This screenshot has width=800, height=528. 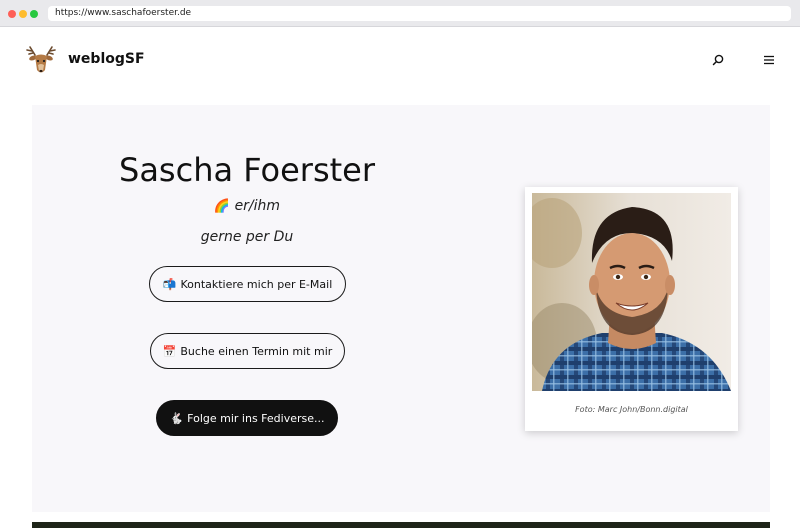 I want to click on site-header: weblogSF, so click(x=400, y=62).